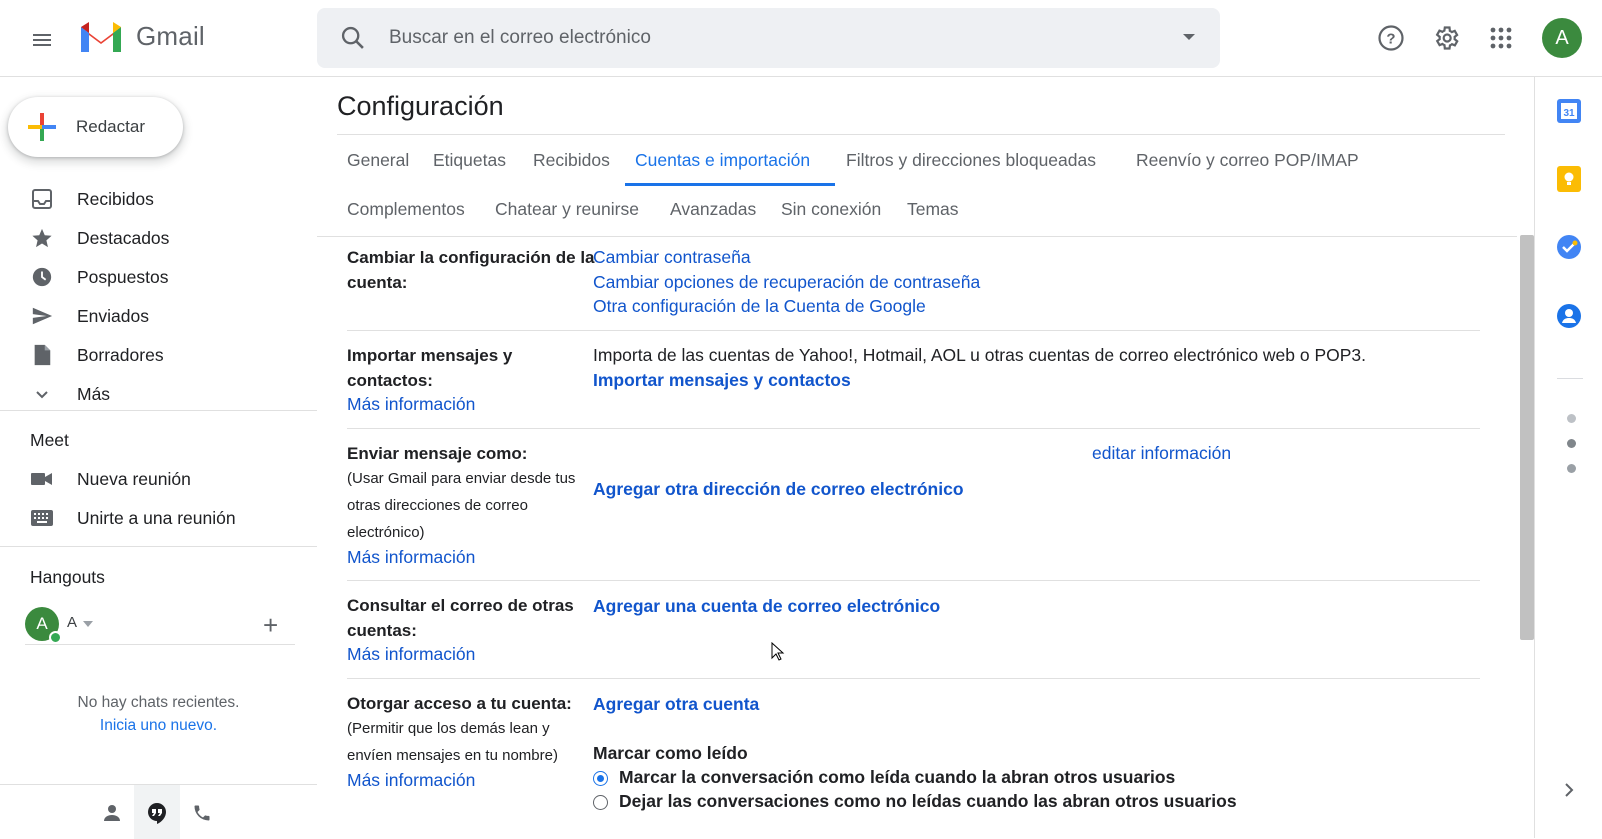 The height and width of the screenshot is (839, 1602). What do you see at coordinates (406, 209) in the screenshot?
I see `tab-addons: Complementos` at bounding box center [406, 209].